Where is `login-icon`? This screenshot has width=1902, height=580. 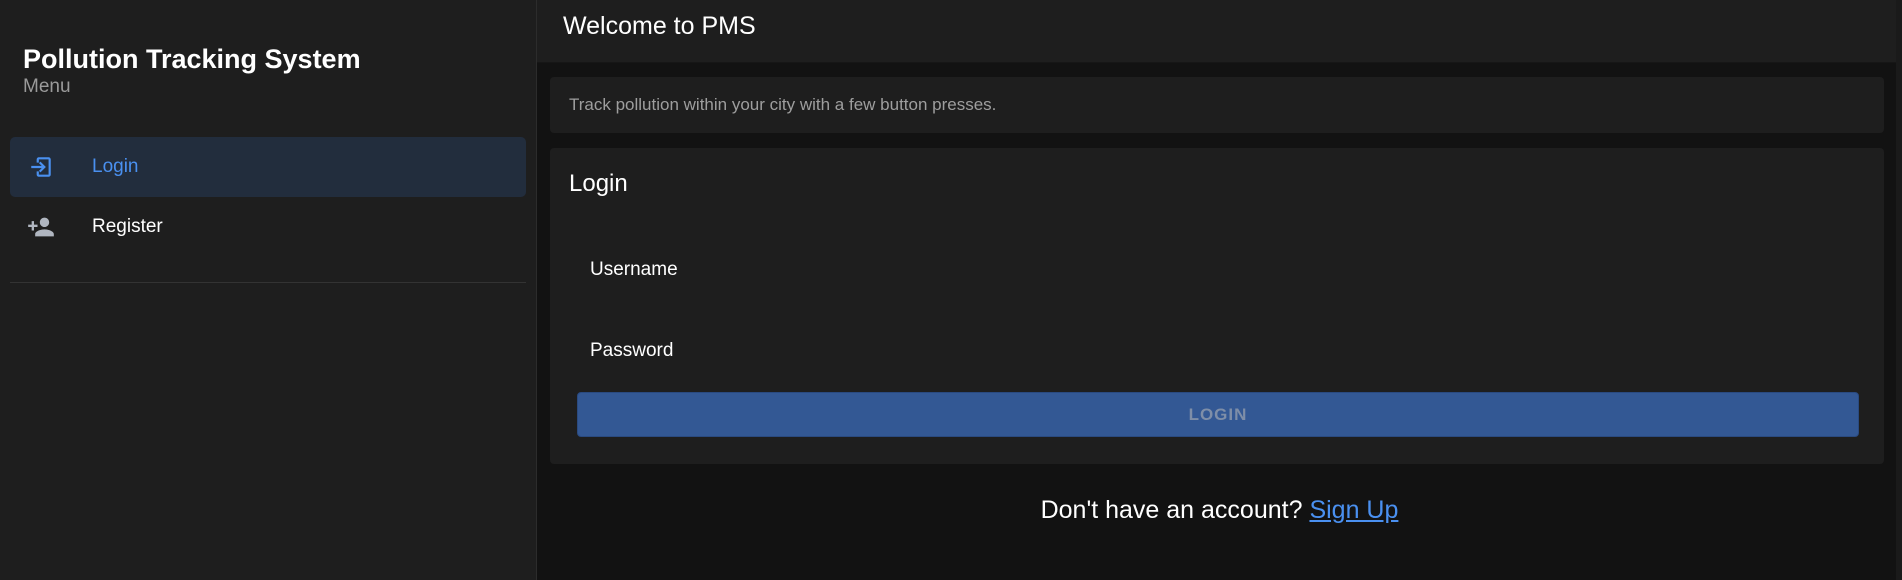
login-icon is located at coordinates (41, 167).